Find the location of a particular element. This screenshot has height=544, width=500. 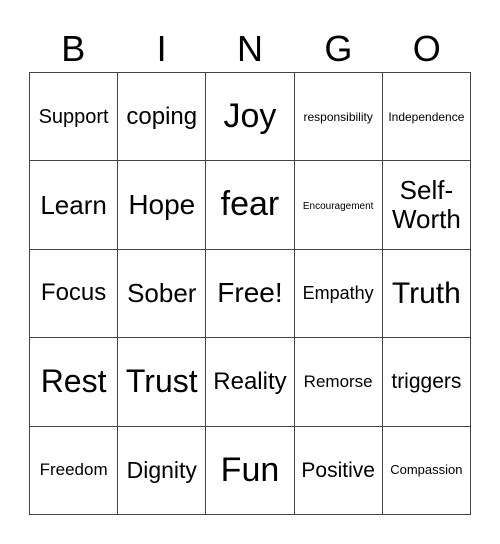

header-letter-b: B is located at coordinates (73, 48).